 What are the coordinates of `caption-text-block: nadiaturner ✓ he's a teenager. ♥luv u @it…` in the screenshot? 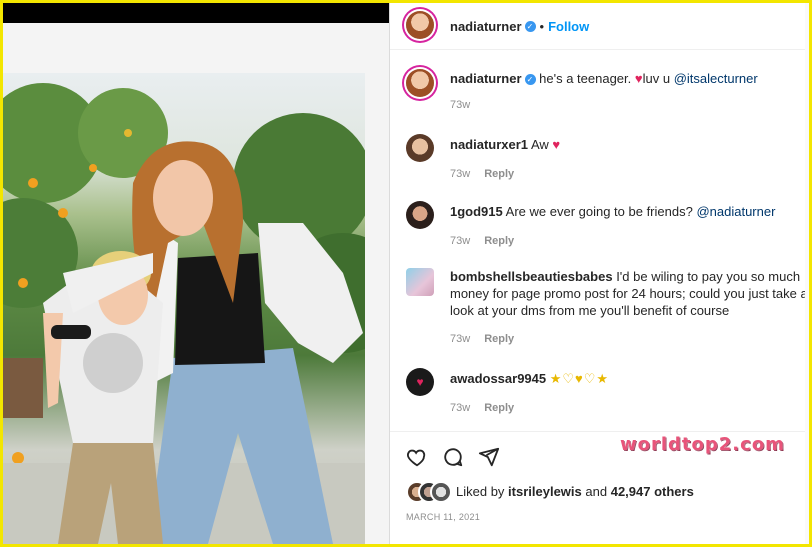 It's located at (604, 78).